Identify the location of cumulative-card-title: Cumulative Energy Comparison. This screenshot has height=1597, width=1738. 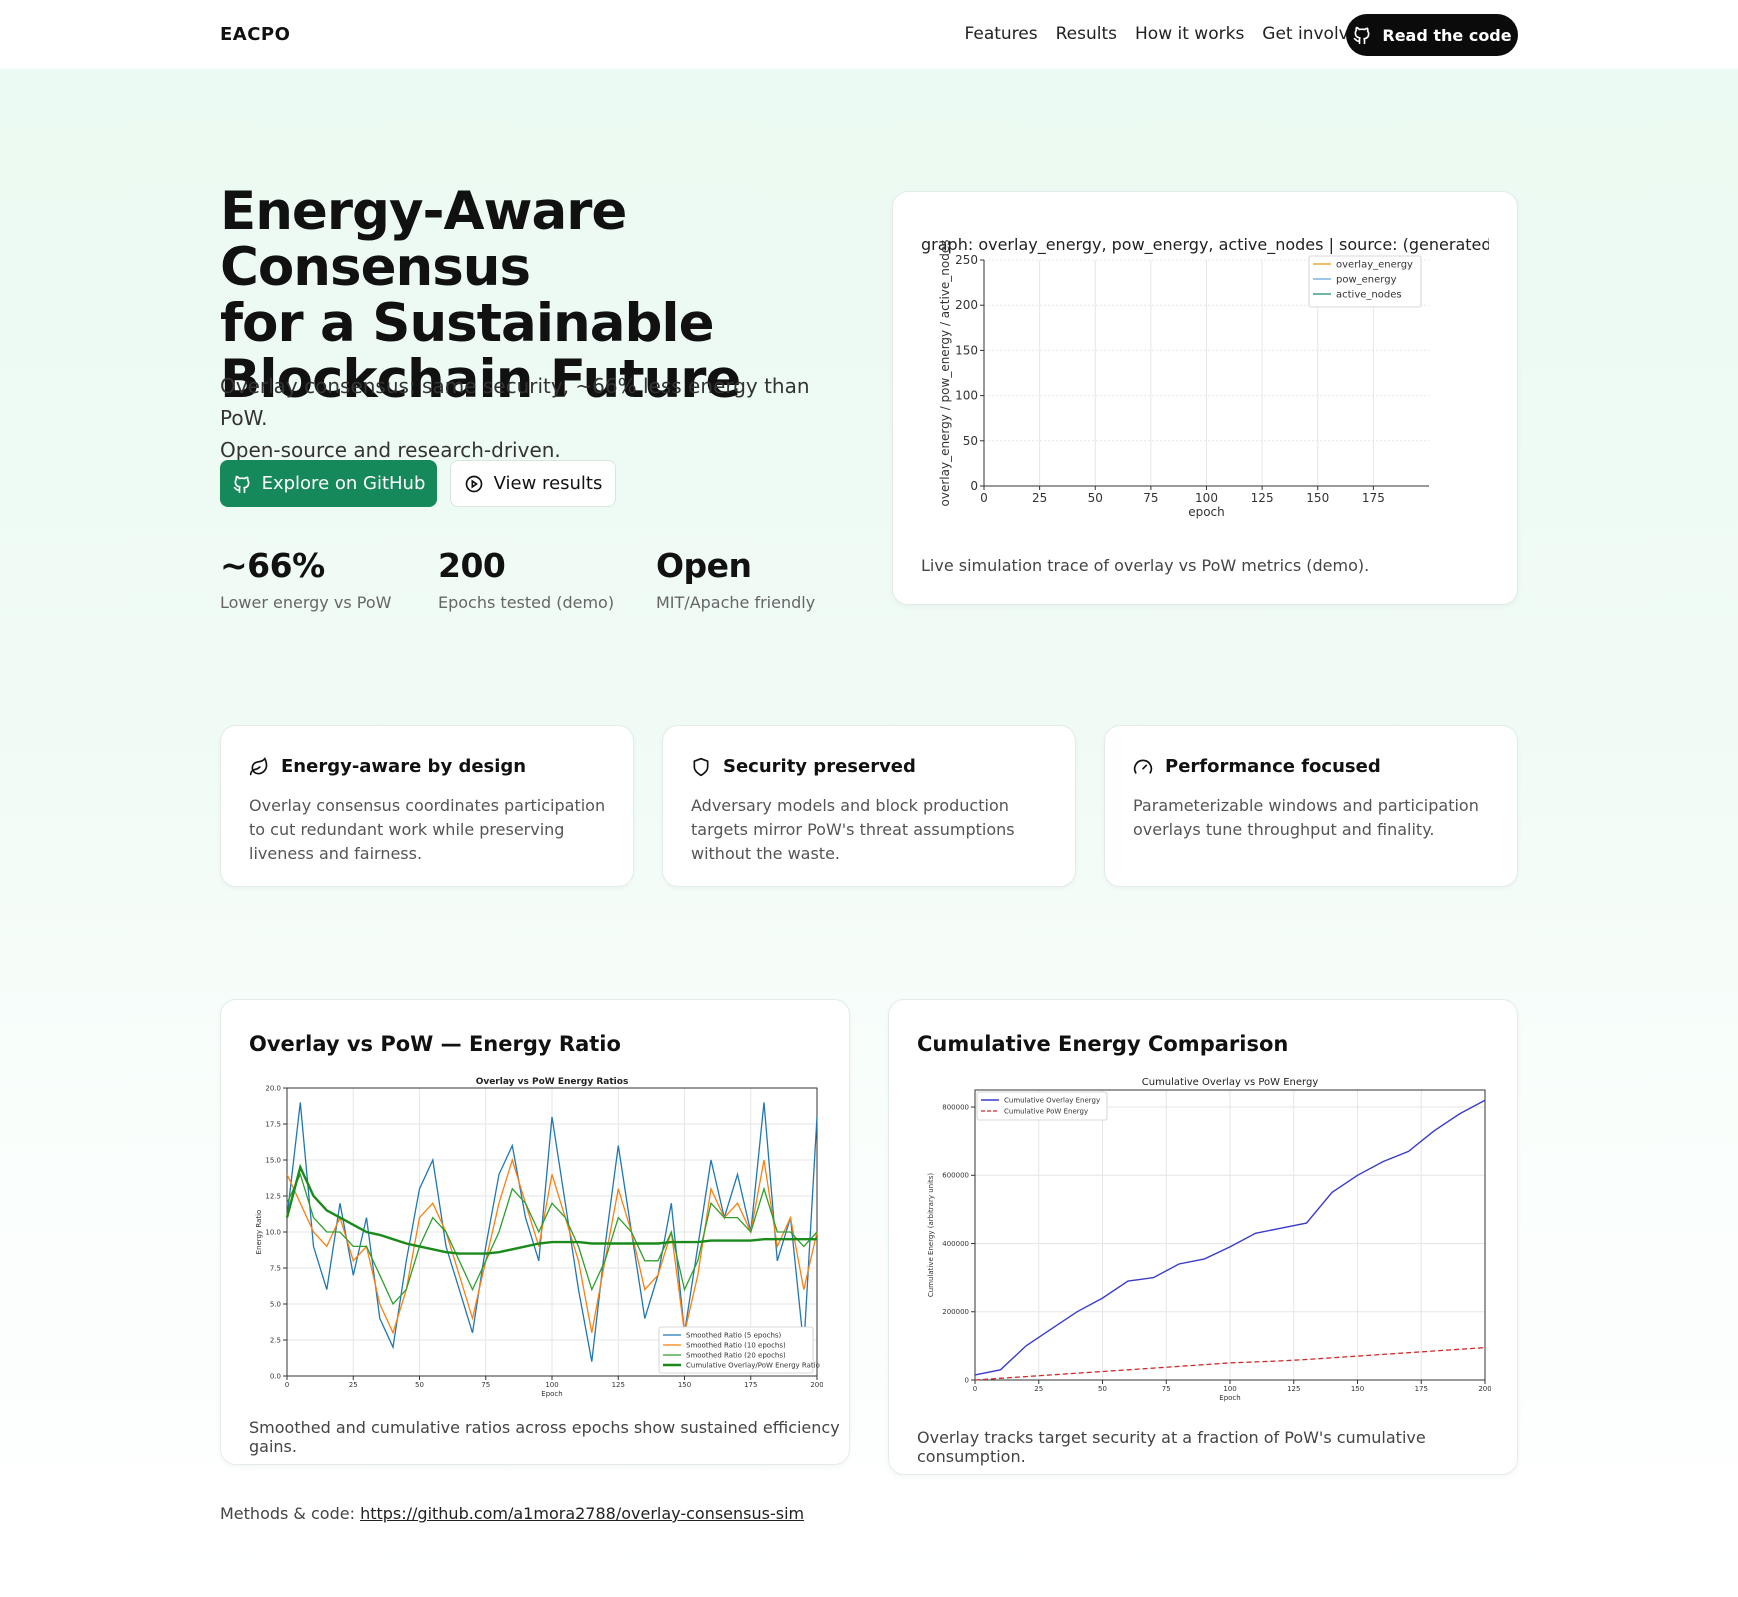
(1103, 1044).